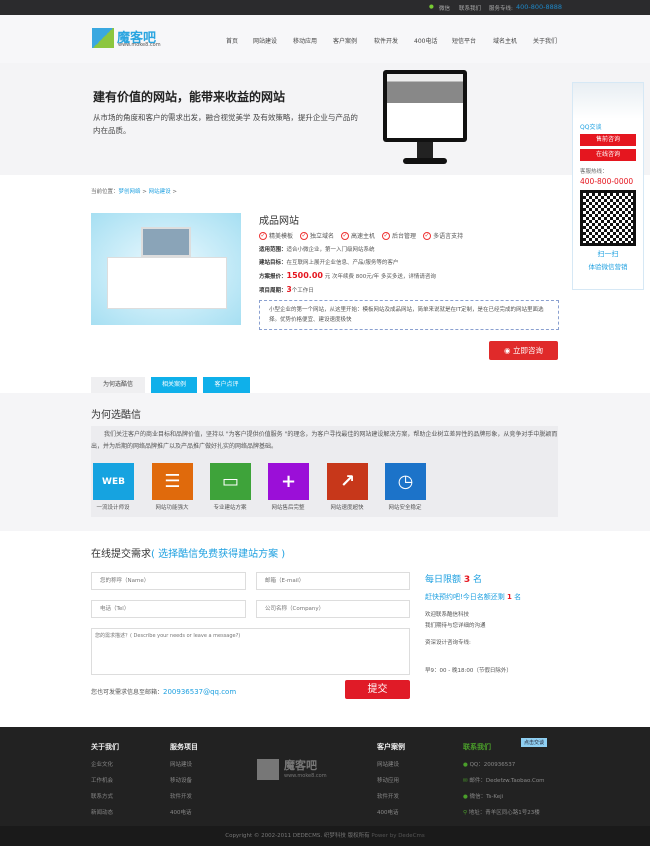  What do you see at coordinates (230, 481) in the screenshot?
I see `cards-icon: ▭` at bounding box center [230, 481].